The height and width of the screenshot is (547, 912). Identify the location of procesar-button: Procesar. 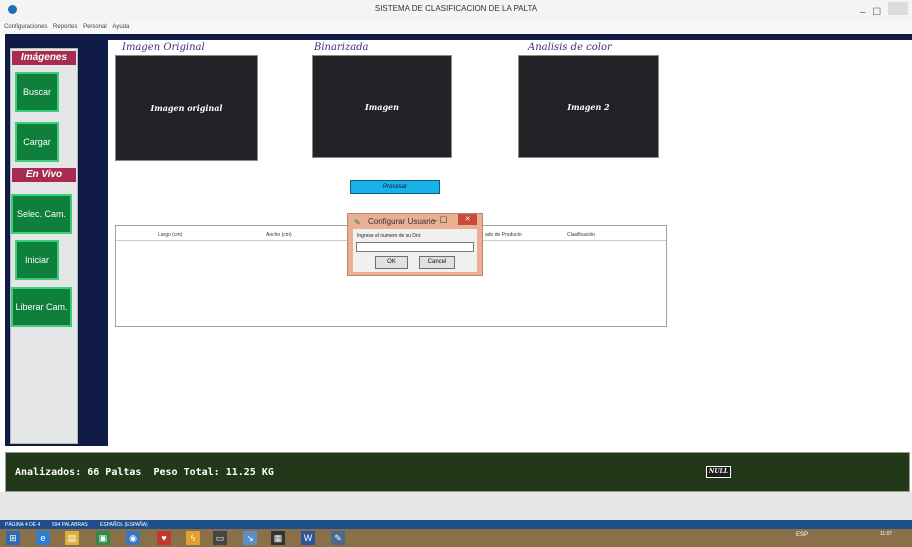
(395, 187).